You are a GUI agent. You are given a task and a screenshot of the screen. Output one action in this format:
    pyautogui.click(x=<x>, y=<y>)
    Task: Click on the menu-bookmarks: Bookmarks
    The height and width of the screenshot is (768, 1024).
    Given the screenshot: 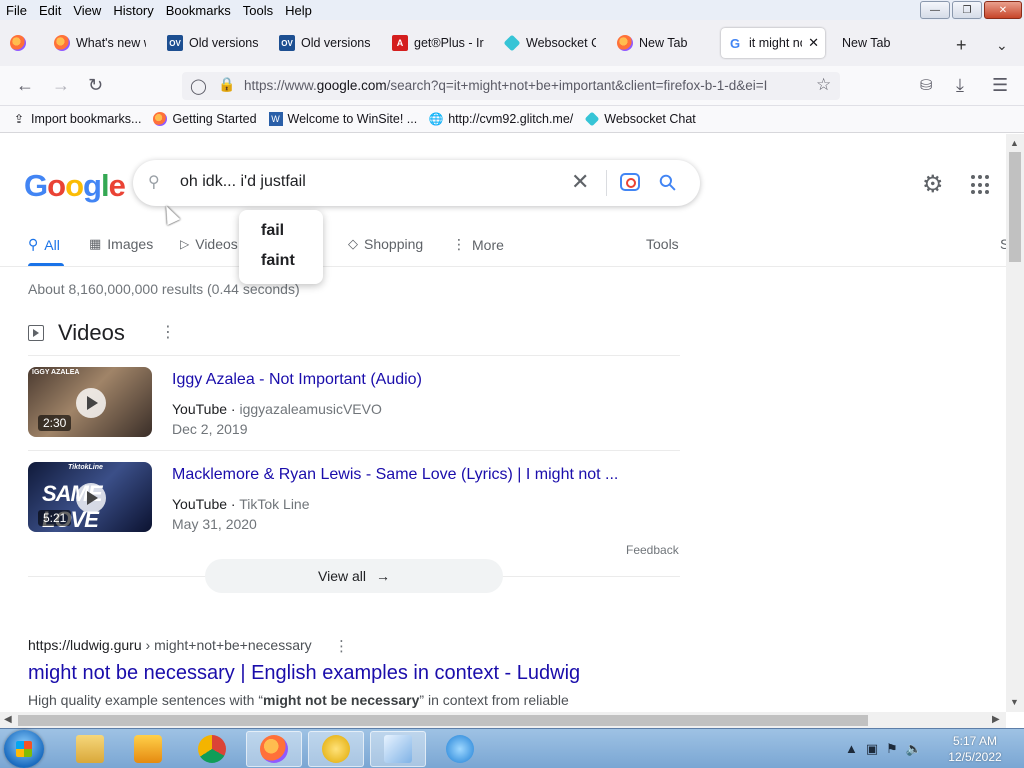 What is the action you would take?
    pyautogui.click(x=198, y=10)
    